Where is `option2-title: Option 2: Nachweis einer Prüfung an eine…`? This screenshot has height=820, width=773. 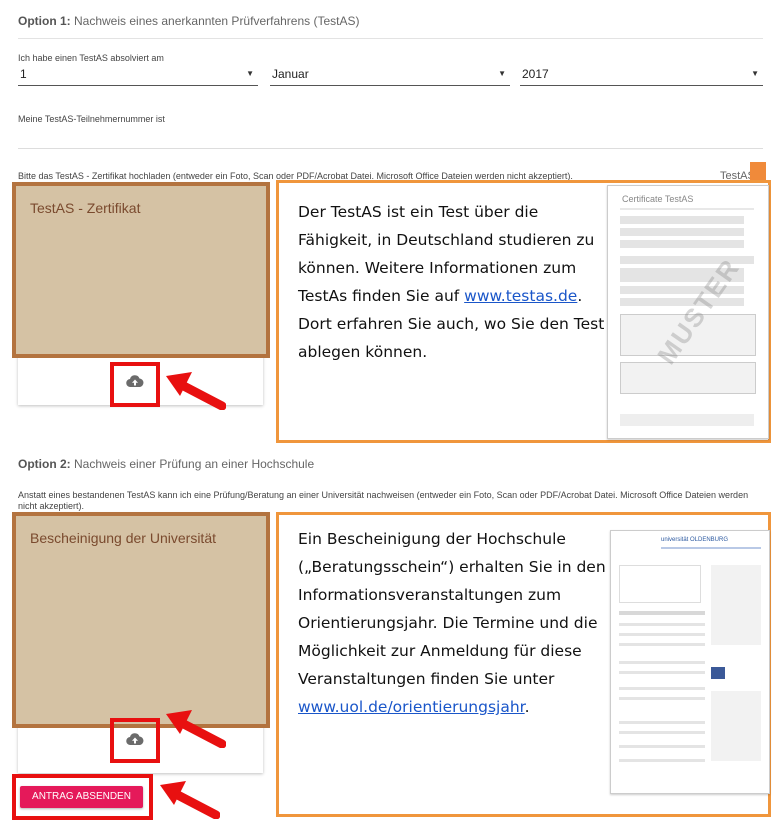
option2-title: Option 2: Nachweis einer Prüfung an eine… is located at coordinates (166, 464).